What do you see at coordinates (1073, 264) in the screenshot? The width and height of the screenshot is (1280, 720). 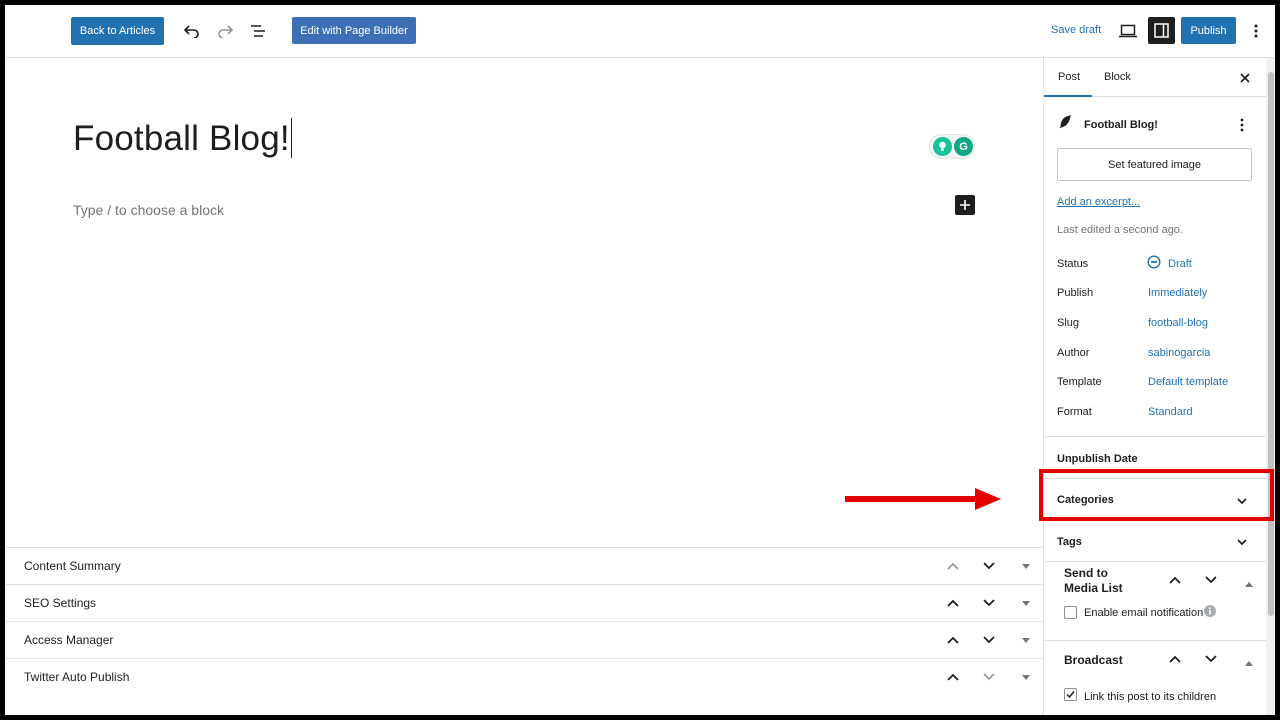 I see `status-label: Status` at bounding box center [1073, 264].